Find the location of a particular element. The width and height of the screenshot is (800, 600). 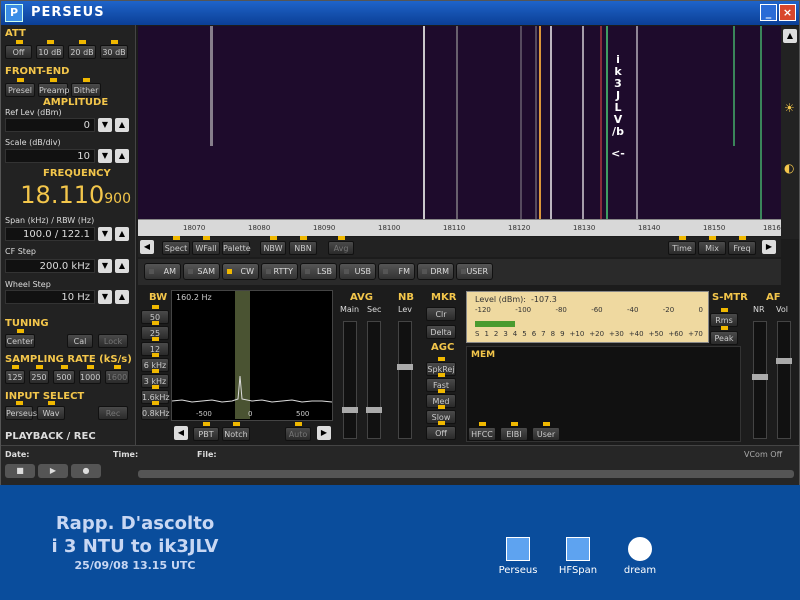

playback-bar: Date: Time: File: VCom Off ■ ▶ ● is located at coordinates (400, 465).